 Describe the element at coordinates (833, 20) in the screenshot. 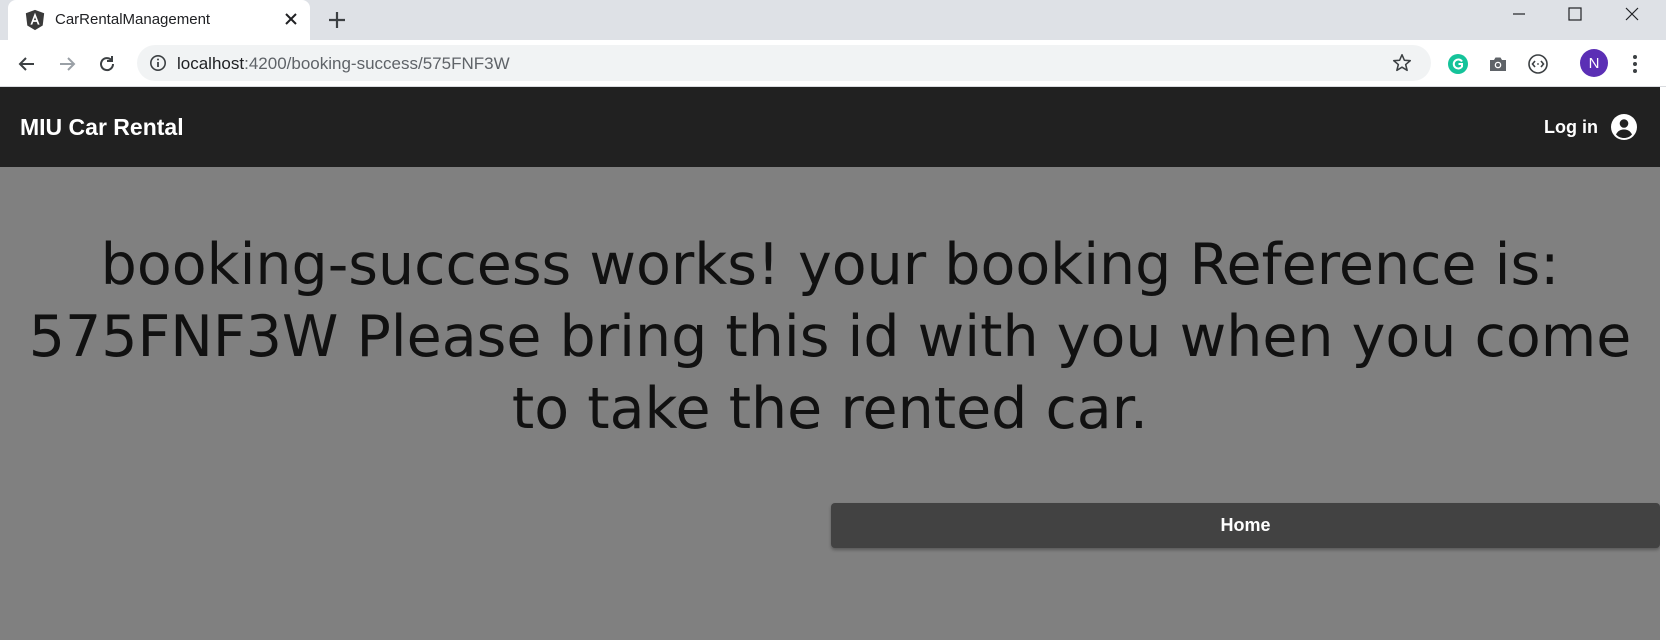

I see `browser-tabstrip: CarRentalManagement` at that location.